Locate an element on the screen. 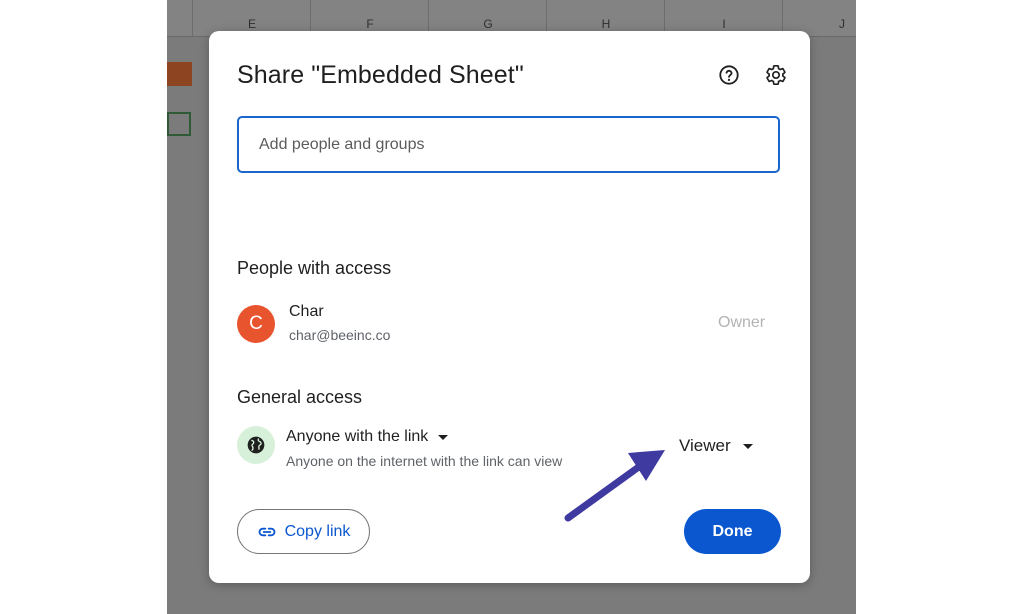 The height and width of the screenshot is (614, 1024). general-access-dropdown: Anyone with the link is located at coordinates (367, 437).